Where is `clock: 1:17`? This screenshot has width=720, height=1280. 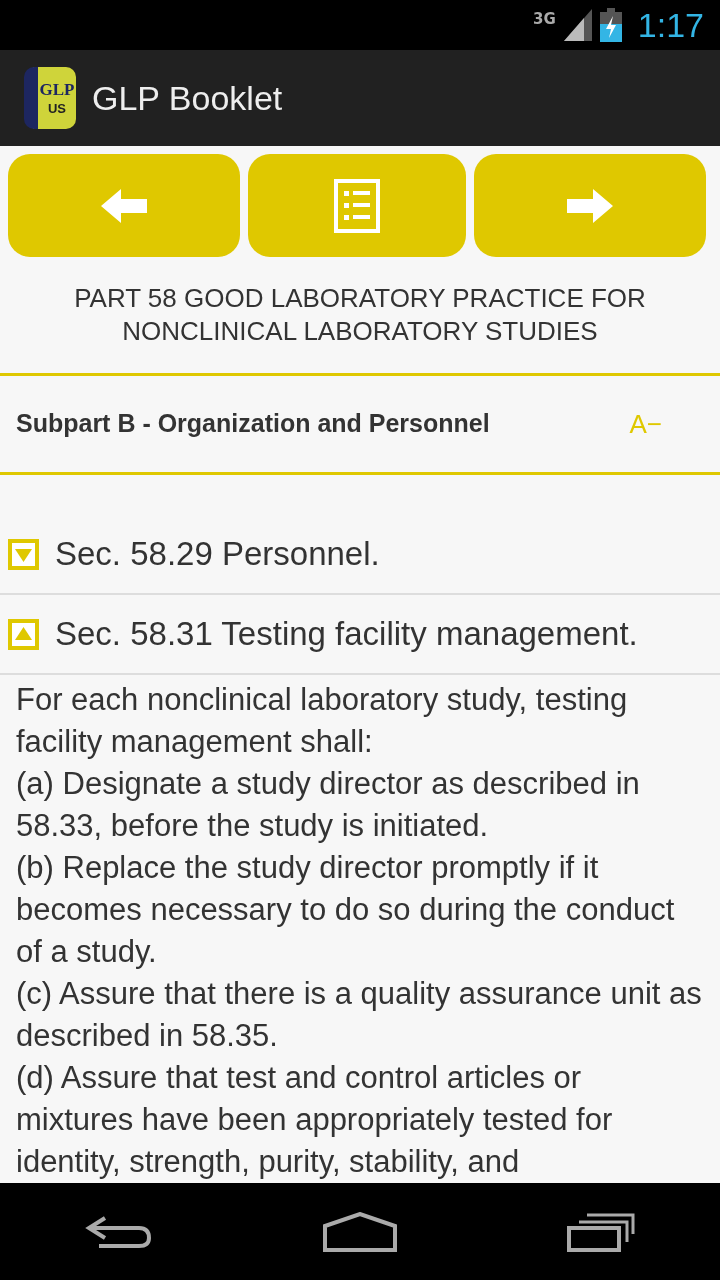
clock: 1:17 is located at coordinates (670, 25).